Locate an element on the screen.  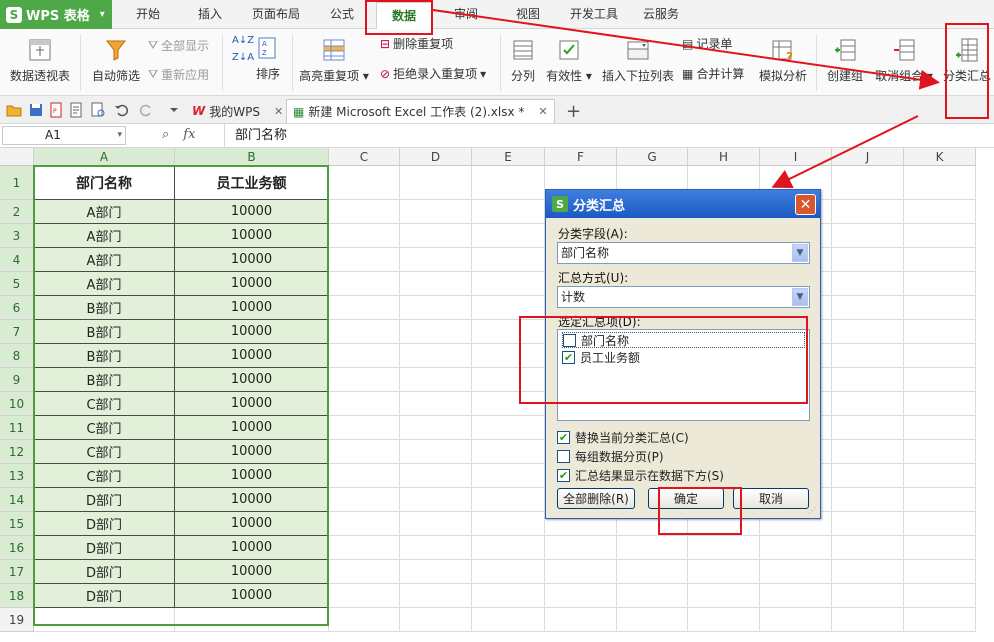
show-all-button: ⛛ 全部显示 is located at coordinates (178, 45).